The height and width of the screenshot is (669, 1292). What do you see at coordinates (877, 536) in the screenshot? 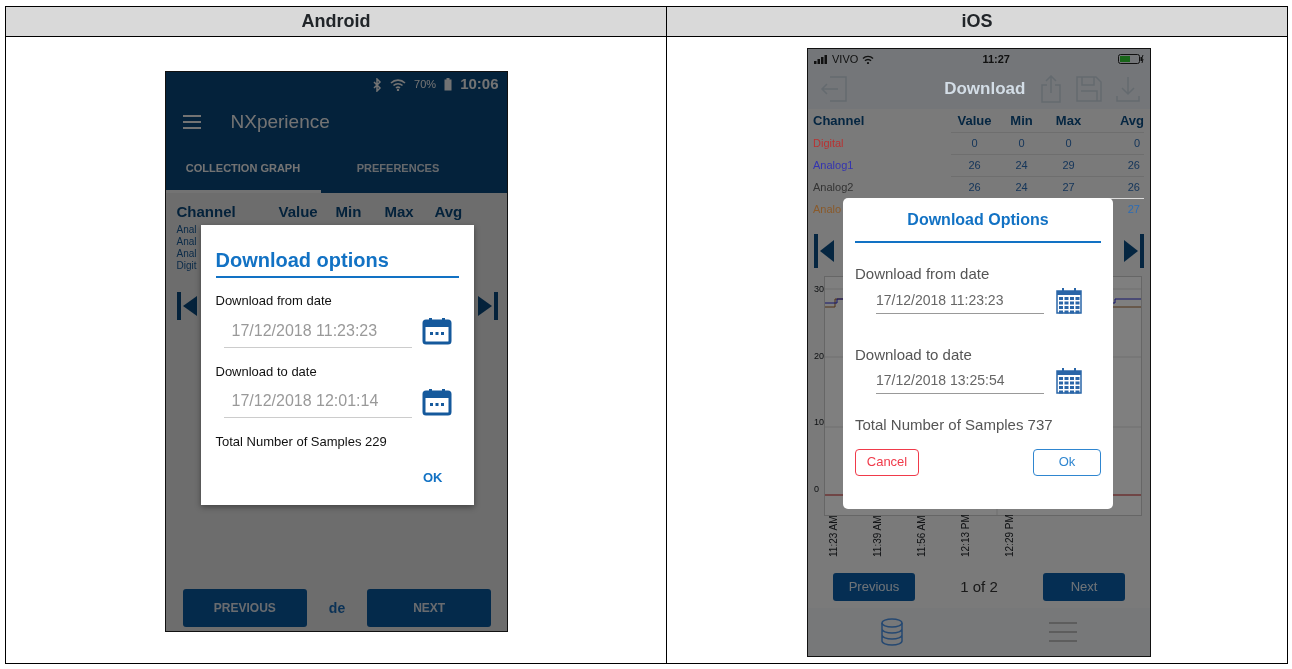
I see `axis-label: 11:39 AM` at bounding box center [877, 536].